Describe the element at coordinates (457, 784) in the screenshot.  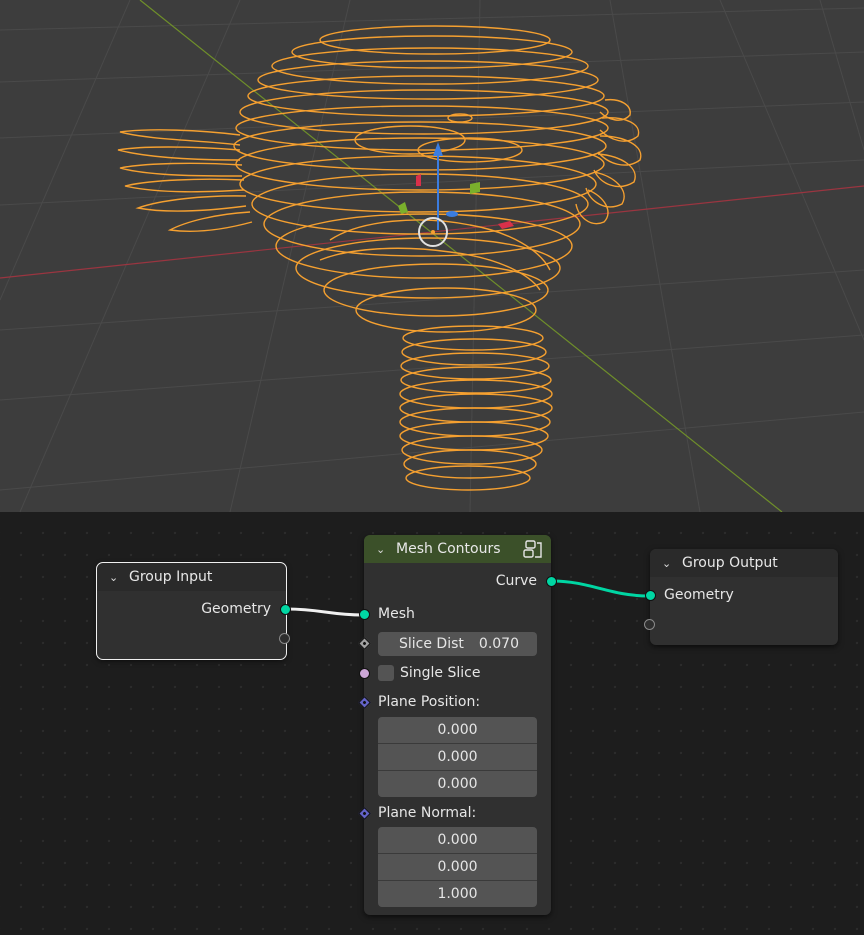
I see `plane-position-z-field: 0.000` at that location.